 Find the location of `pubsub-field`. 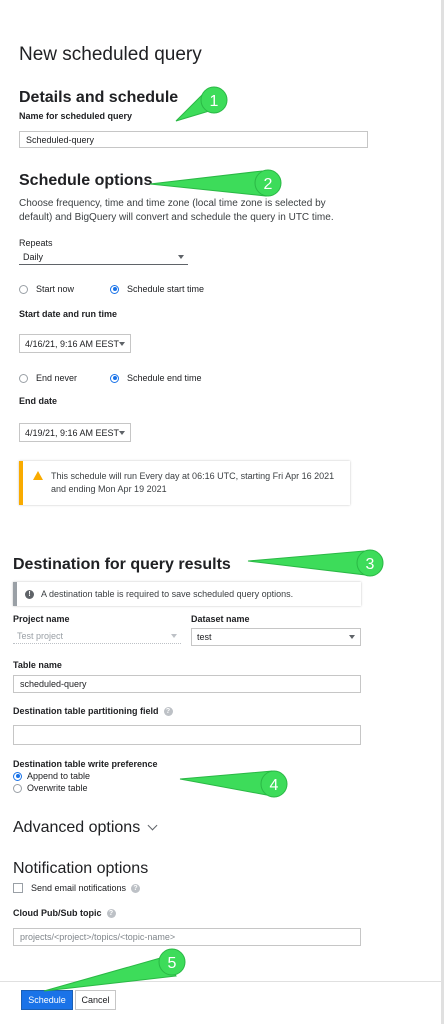

pubsub-field is located at coordinates (187, 937).